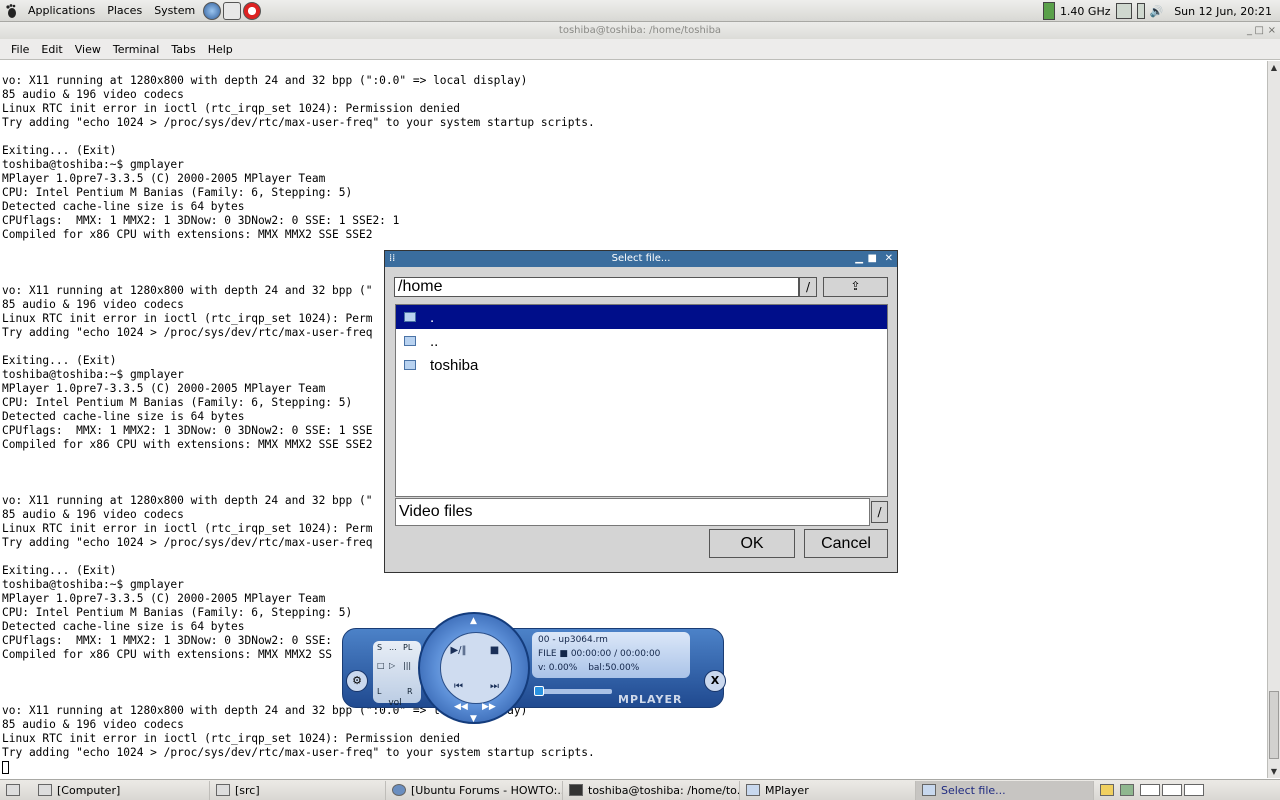 The width and height of the screenshot is (1280, 800). Describe the element at coordinates (828, 790) in the screenshot. I see `task-mplayer: MPlayer` at that location.